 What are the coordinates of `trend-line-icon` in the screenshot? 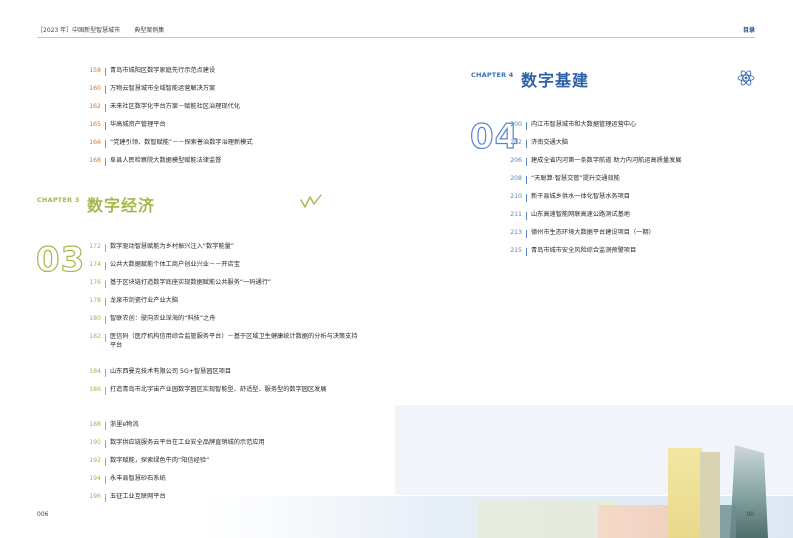 It's located at (311, 201).